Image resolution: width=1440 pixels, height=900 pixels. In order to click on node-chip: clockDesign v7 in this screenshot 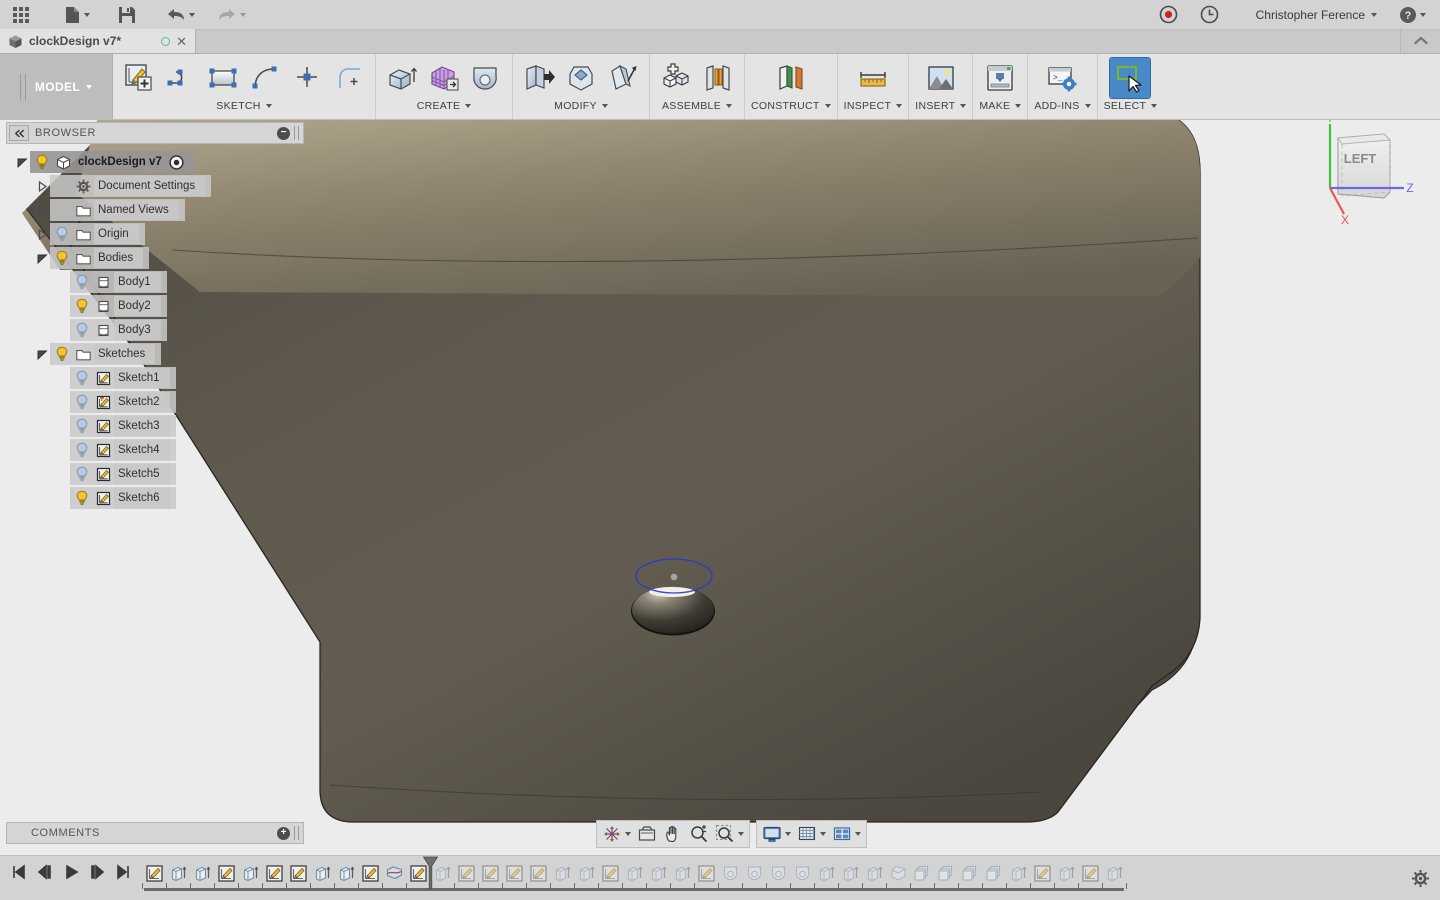, I will do `click(112, 162)`.